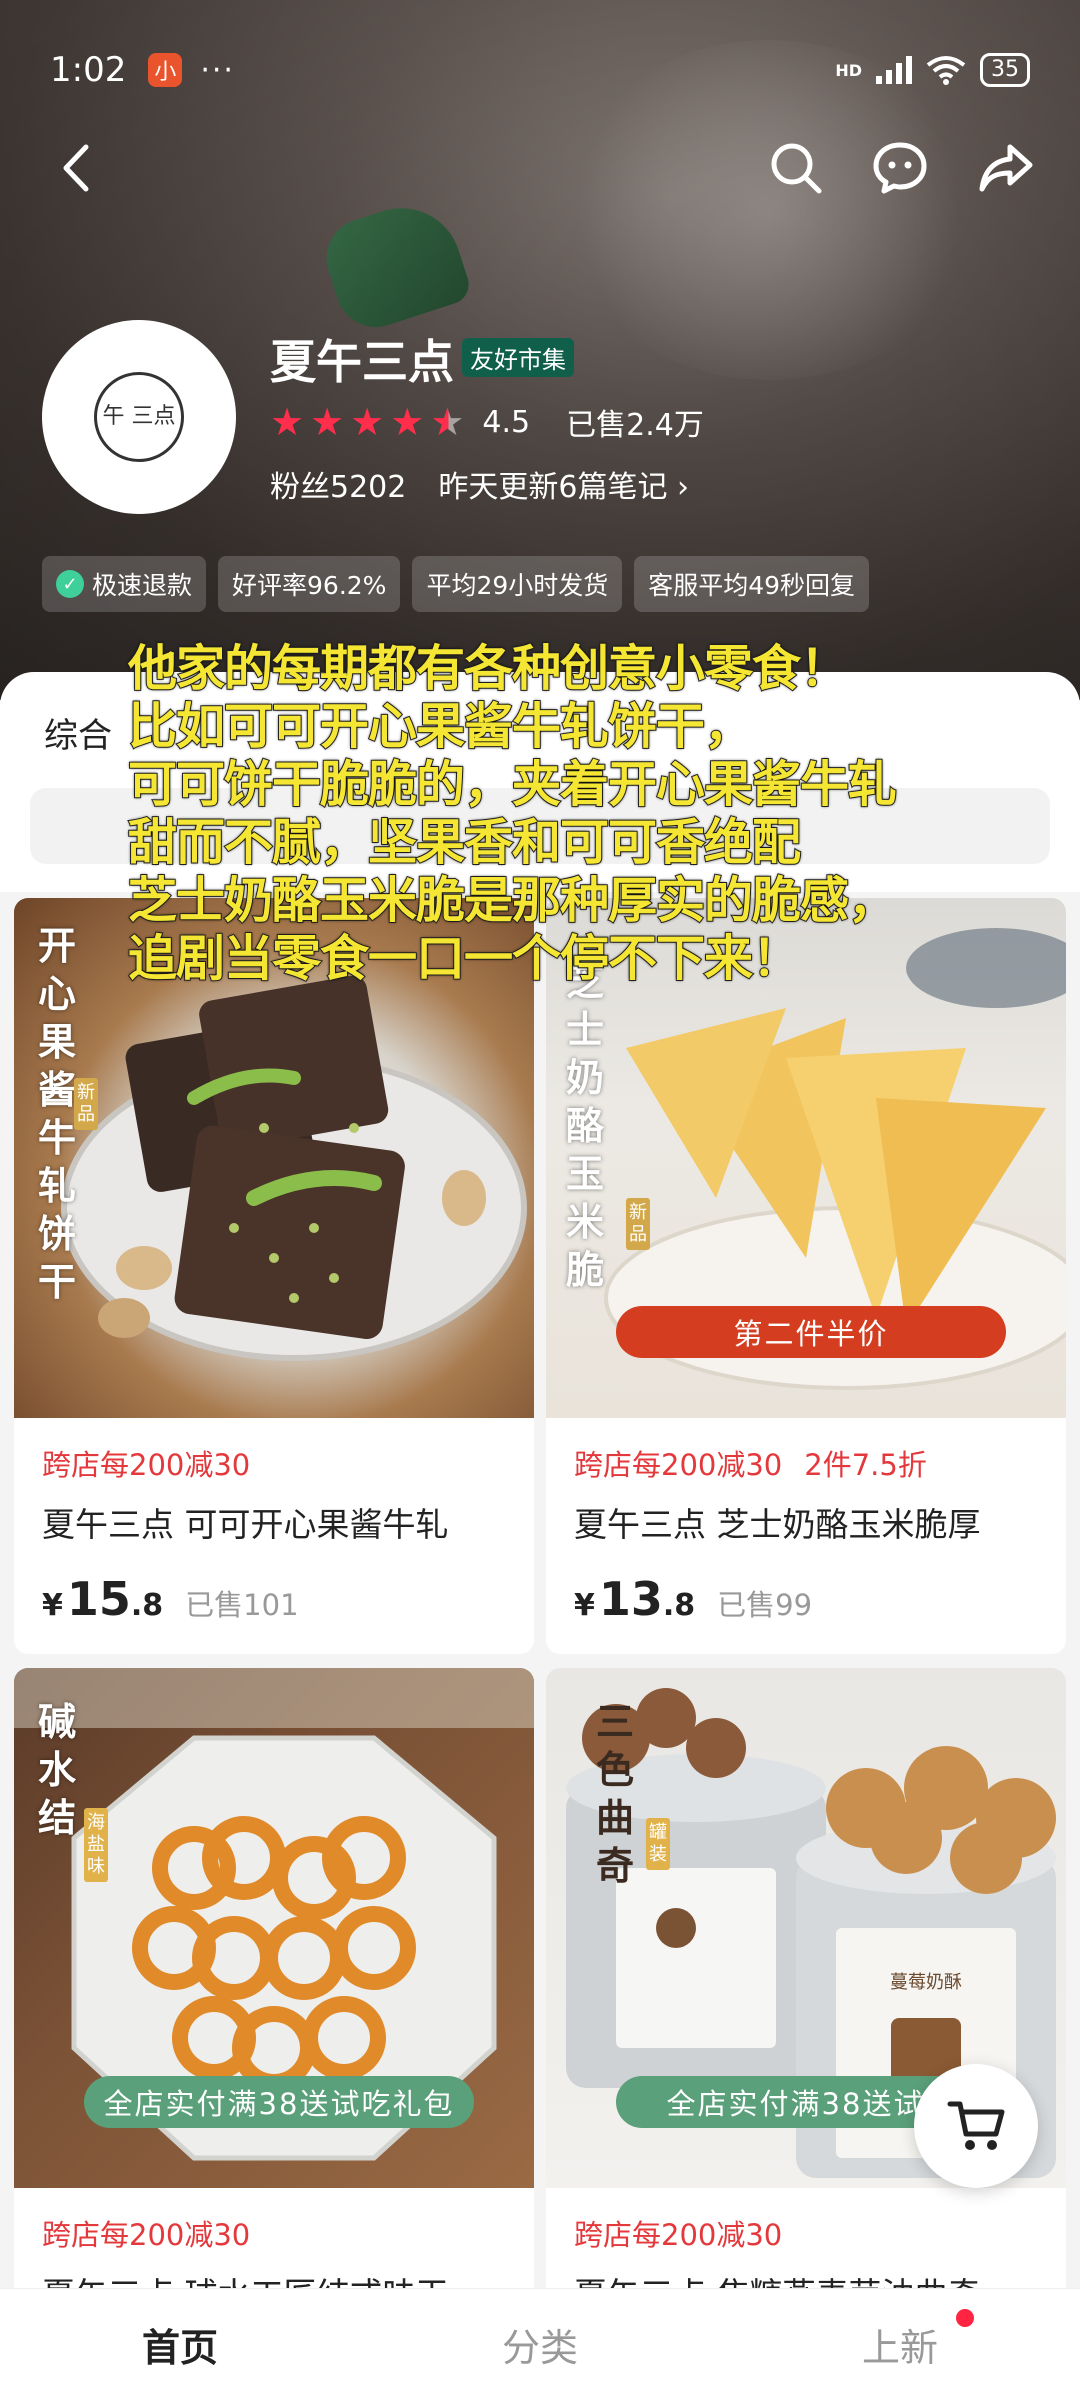 The height and width of the screenshot is (2400, 1080). I want to click on caption-line: 可可饼干脆脆的，夹着开心果酱牛轧, so click(512, 784).